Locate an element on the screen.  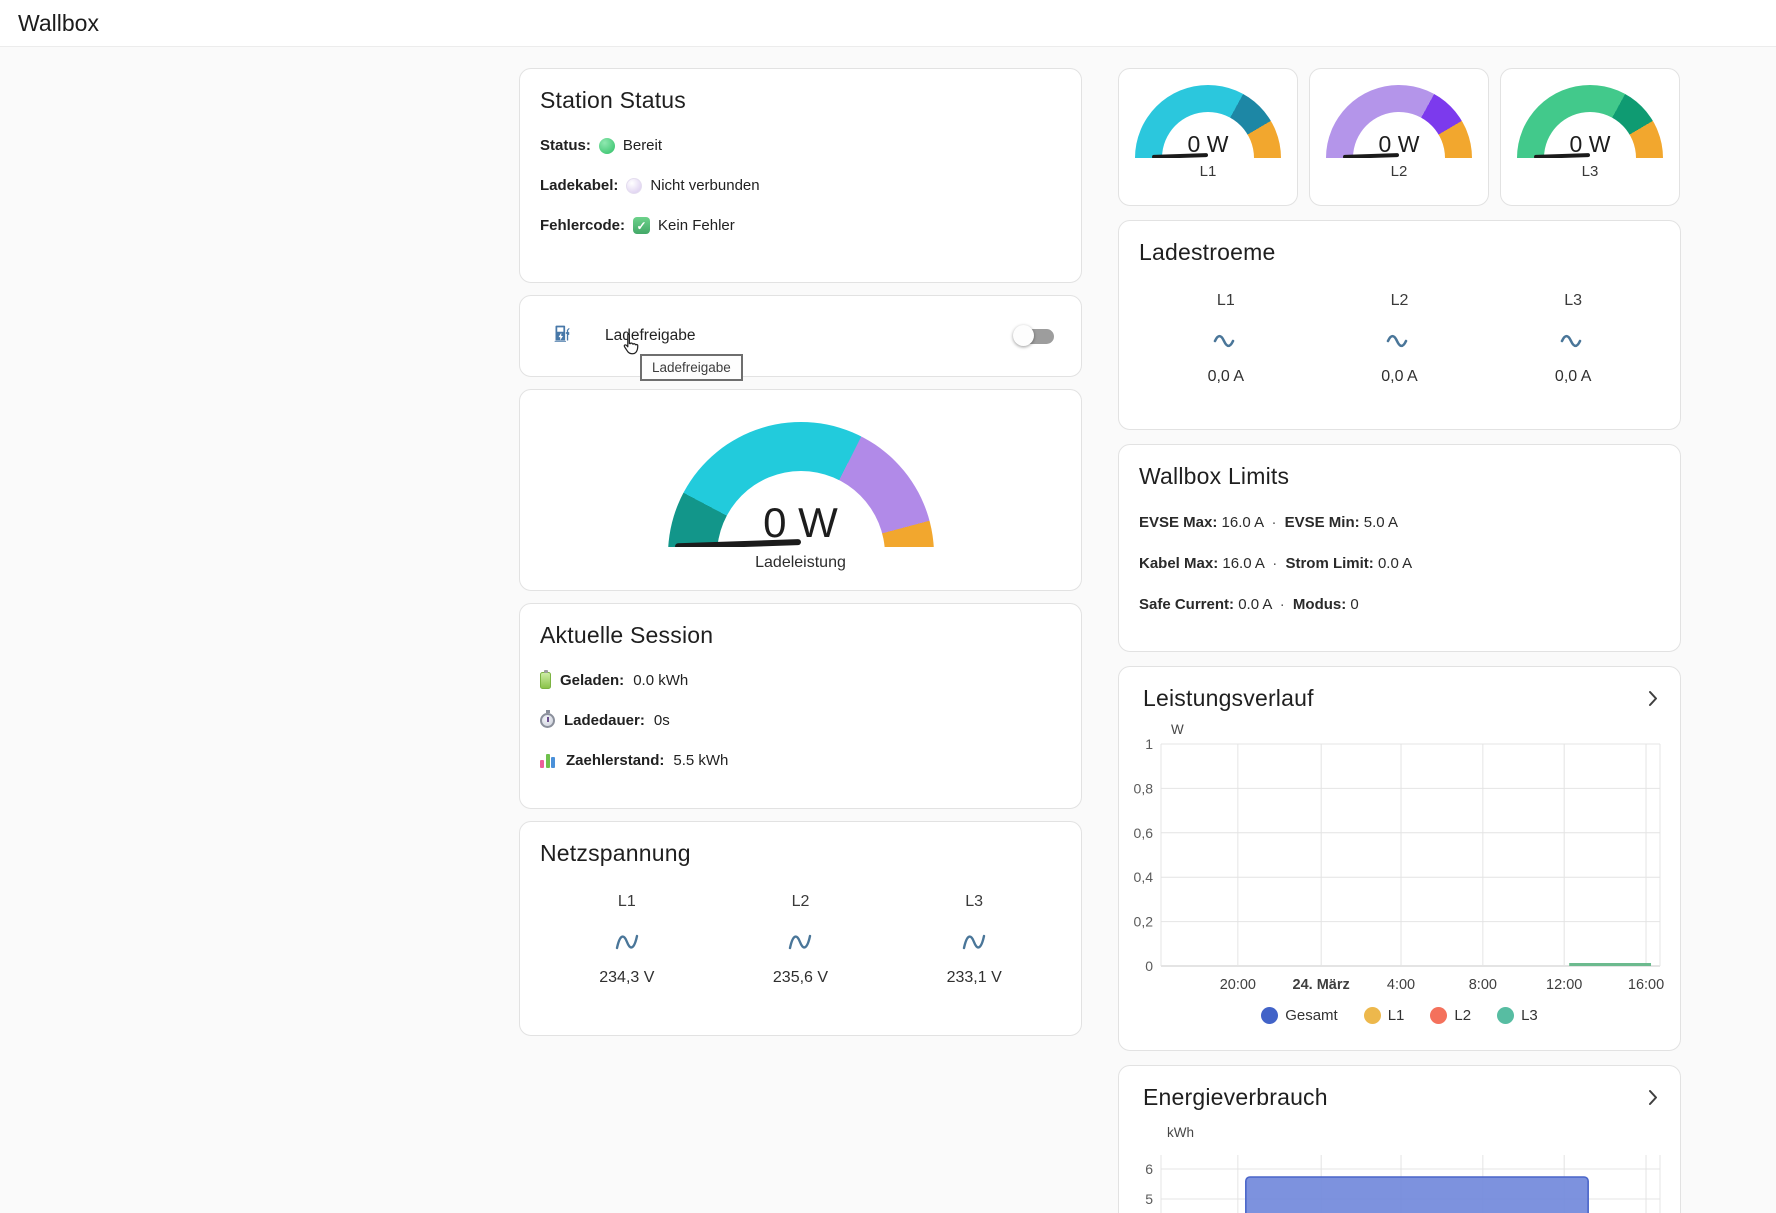
status-row: Ladekabel: Nicht verbunden is located at coordinates (800, 185).